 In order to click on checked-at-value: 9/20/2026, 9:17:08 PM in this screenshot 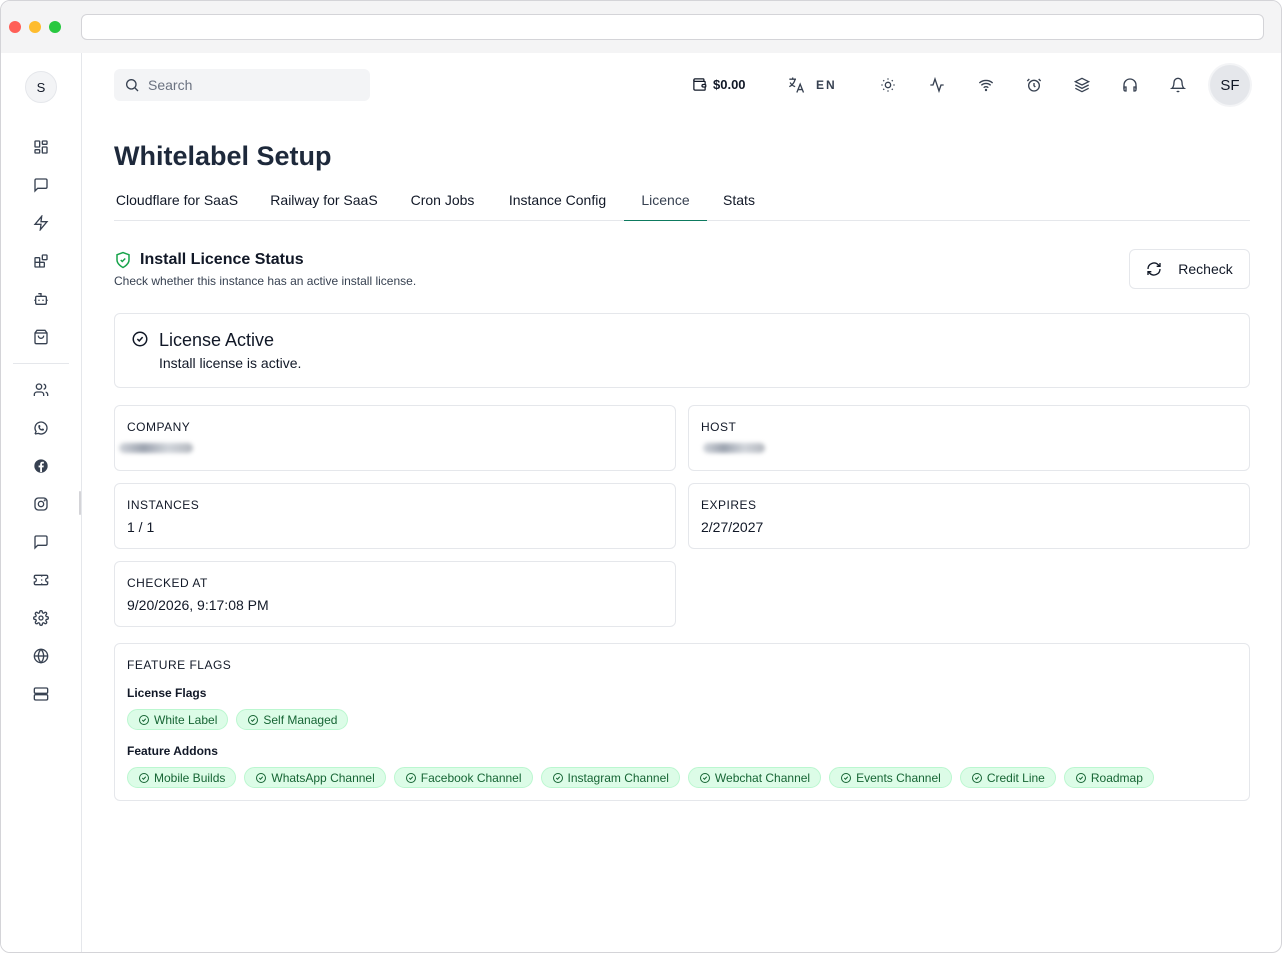, I will do `click(198, 605)`.